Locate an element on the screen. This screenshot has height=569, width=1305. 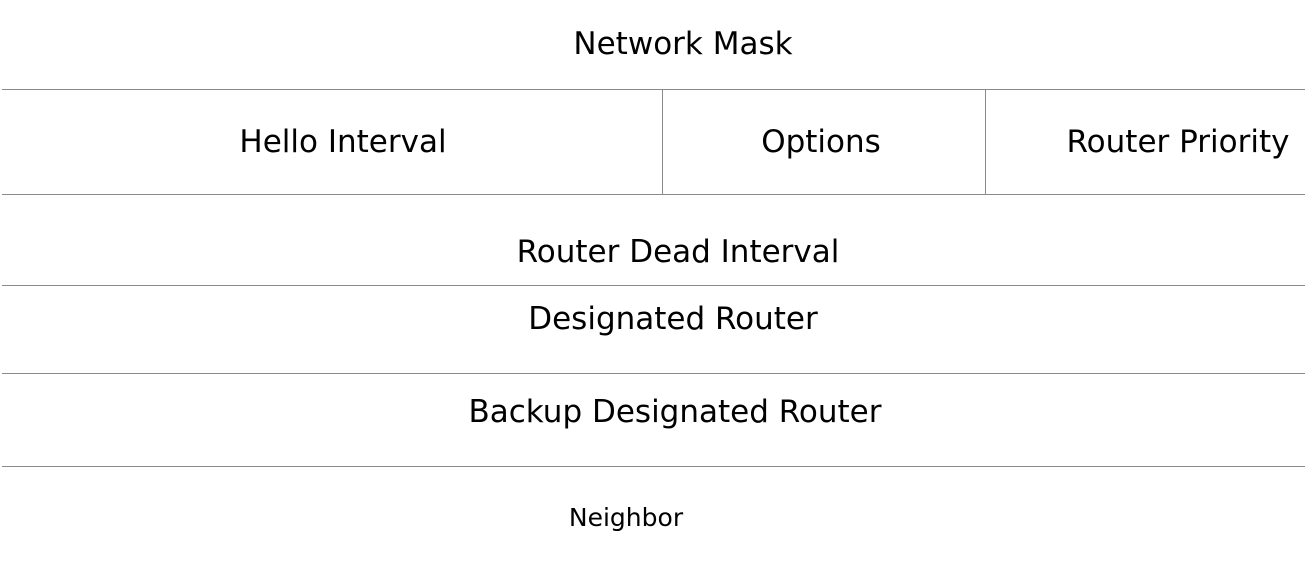
backup-designated-router-label: Backup Designated Router is located at coordinates (675, 412).